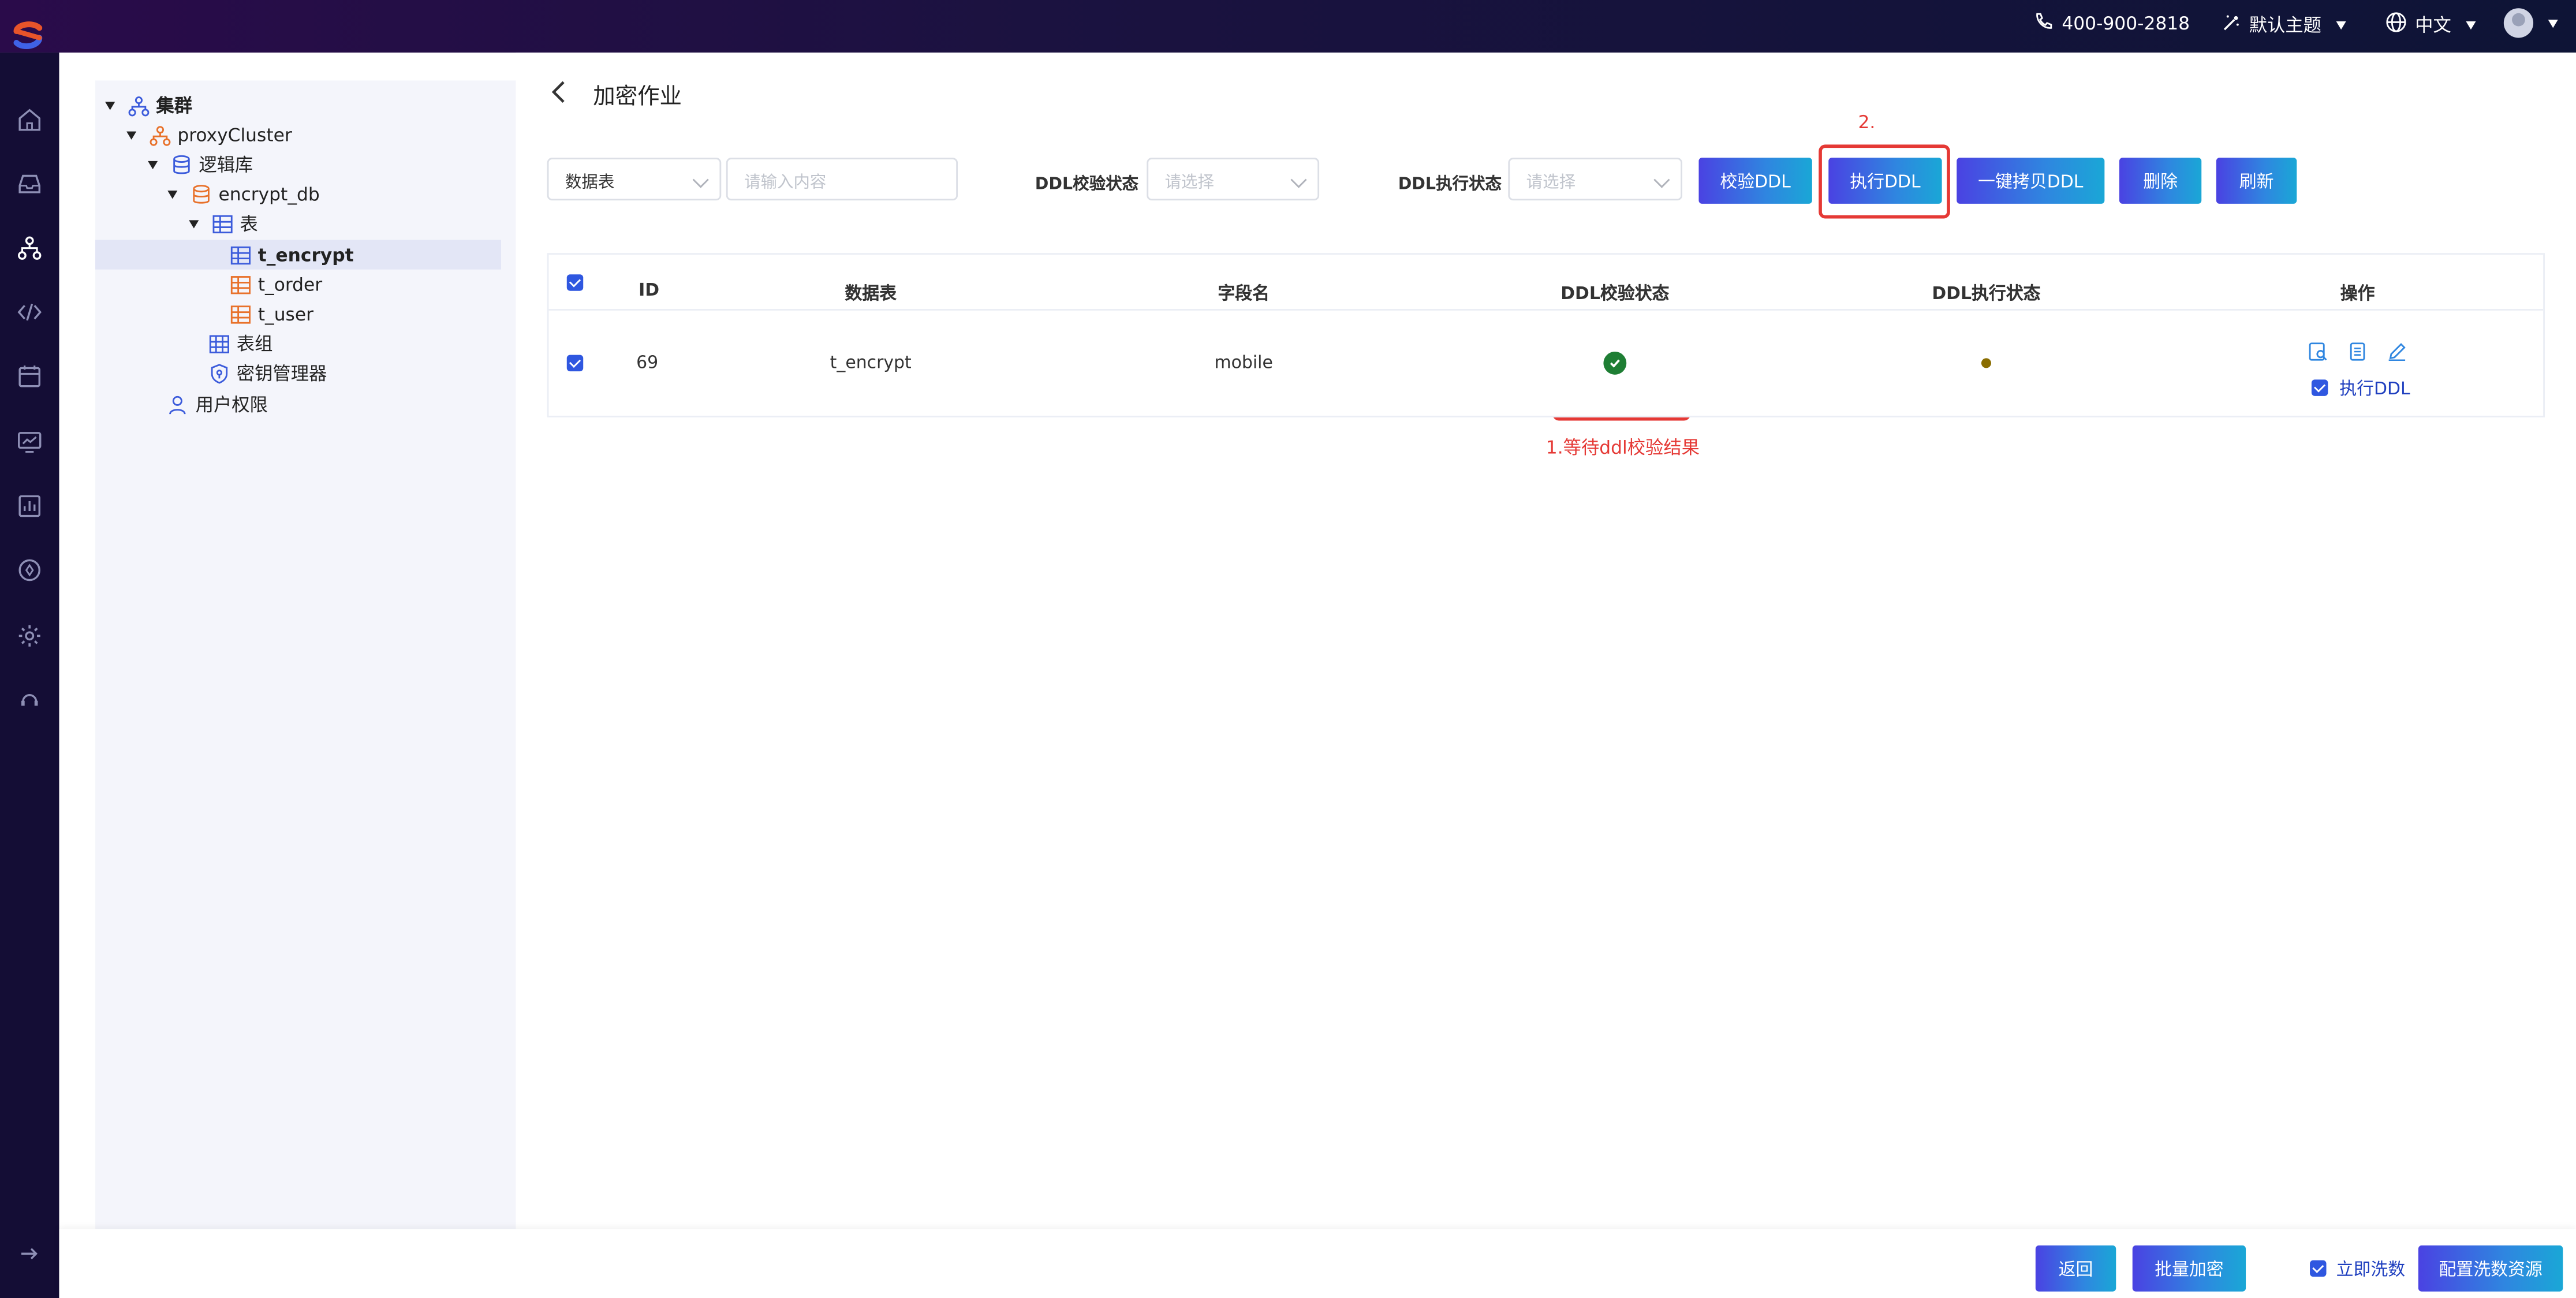 Image resolution: width=2576 pixels, height=1298 pixels. Describe the element at coordinates (1755, 181) in the screenshot. I see `check-ddl-button: 校验DDL` at that location.